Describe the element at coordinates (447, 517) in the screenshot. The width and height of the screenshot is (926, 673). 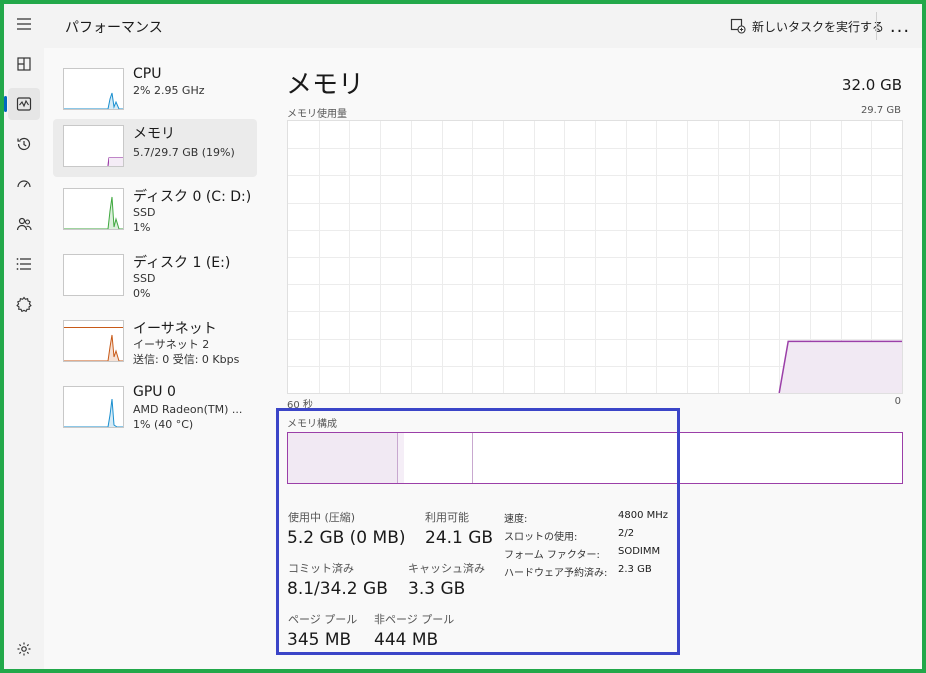
I see `available-label: 利用可能` at that location.